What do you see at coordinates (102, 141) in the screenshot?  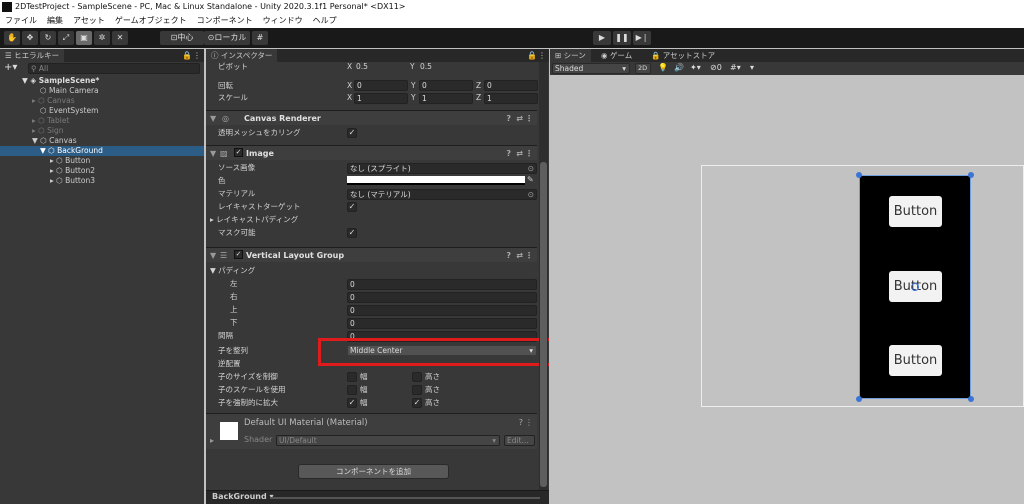 I see `tree-item-canvas: ▼ ⬡ Canvas` at bounding box center [102, 141].